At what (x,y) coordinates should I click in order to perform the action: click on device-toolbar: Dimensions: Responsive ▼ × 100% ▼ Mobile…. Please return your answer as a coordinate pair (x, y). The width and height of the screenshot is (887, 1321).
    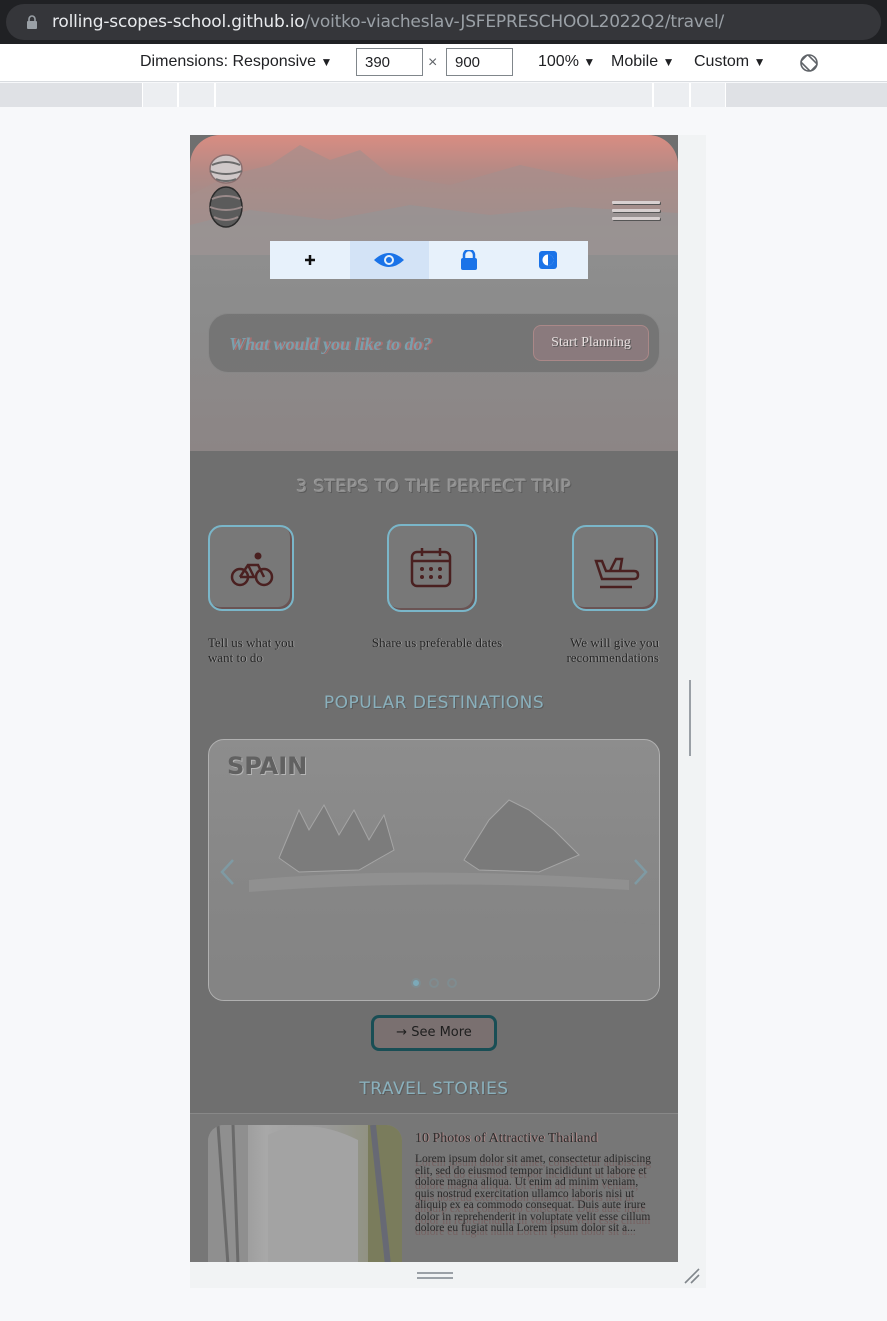
    Looking at the image, I should click on (443, 63).